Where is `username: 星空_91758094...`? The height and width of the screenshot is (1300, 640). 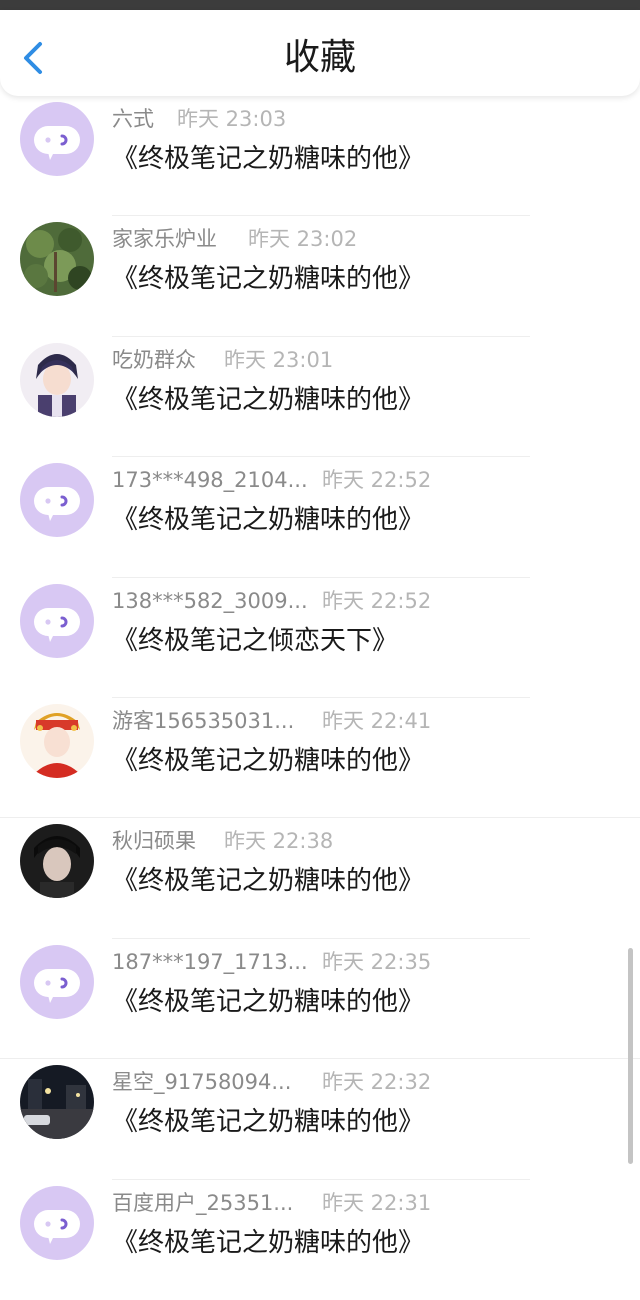 username: 星空_91758094... is located at coordinates (202, 1082).